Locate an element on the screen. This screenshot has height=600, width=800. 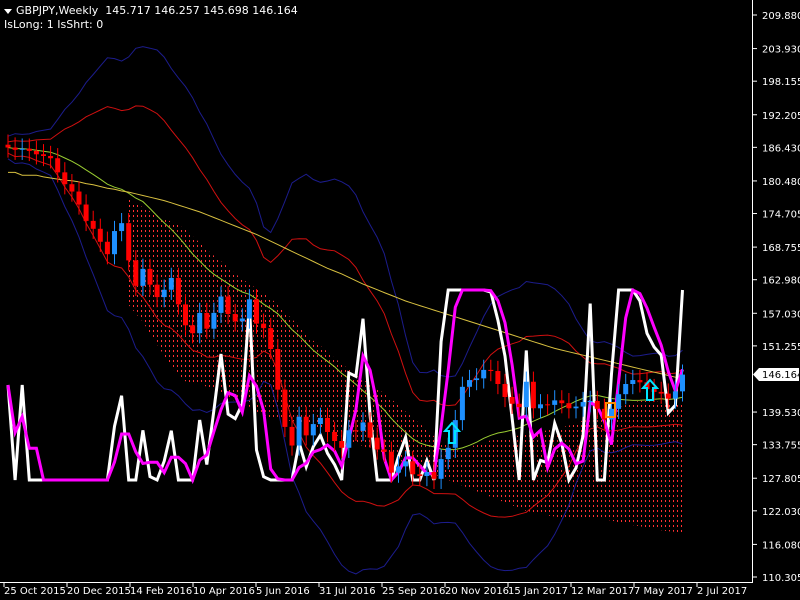
price-tick-label: 168.755 is located at coordinates (781, 248).